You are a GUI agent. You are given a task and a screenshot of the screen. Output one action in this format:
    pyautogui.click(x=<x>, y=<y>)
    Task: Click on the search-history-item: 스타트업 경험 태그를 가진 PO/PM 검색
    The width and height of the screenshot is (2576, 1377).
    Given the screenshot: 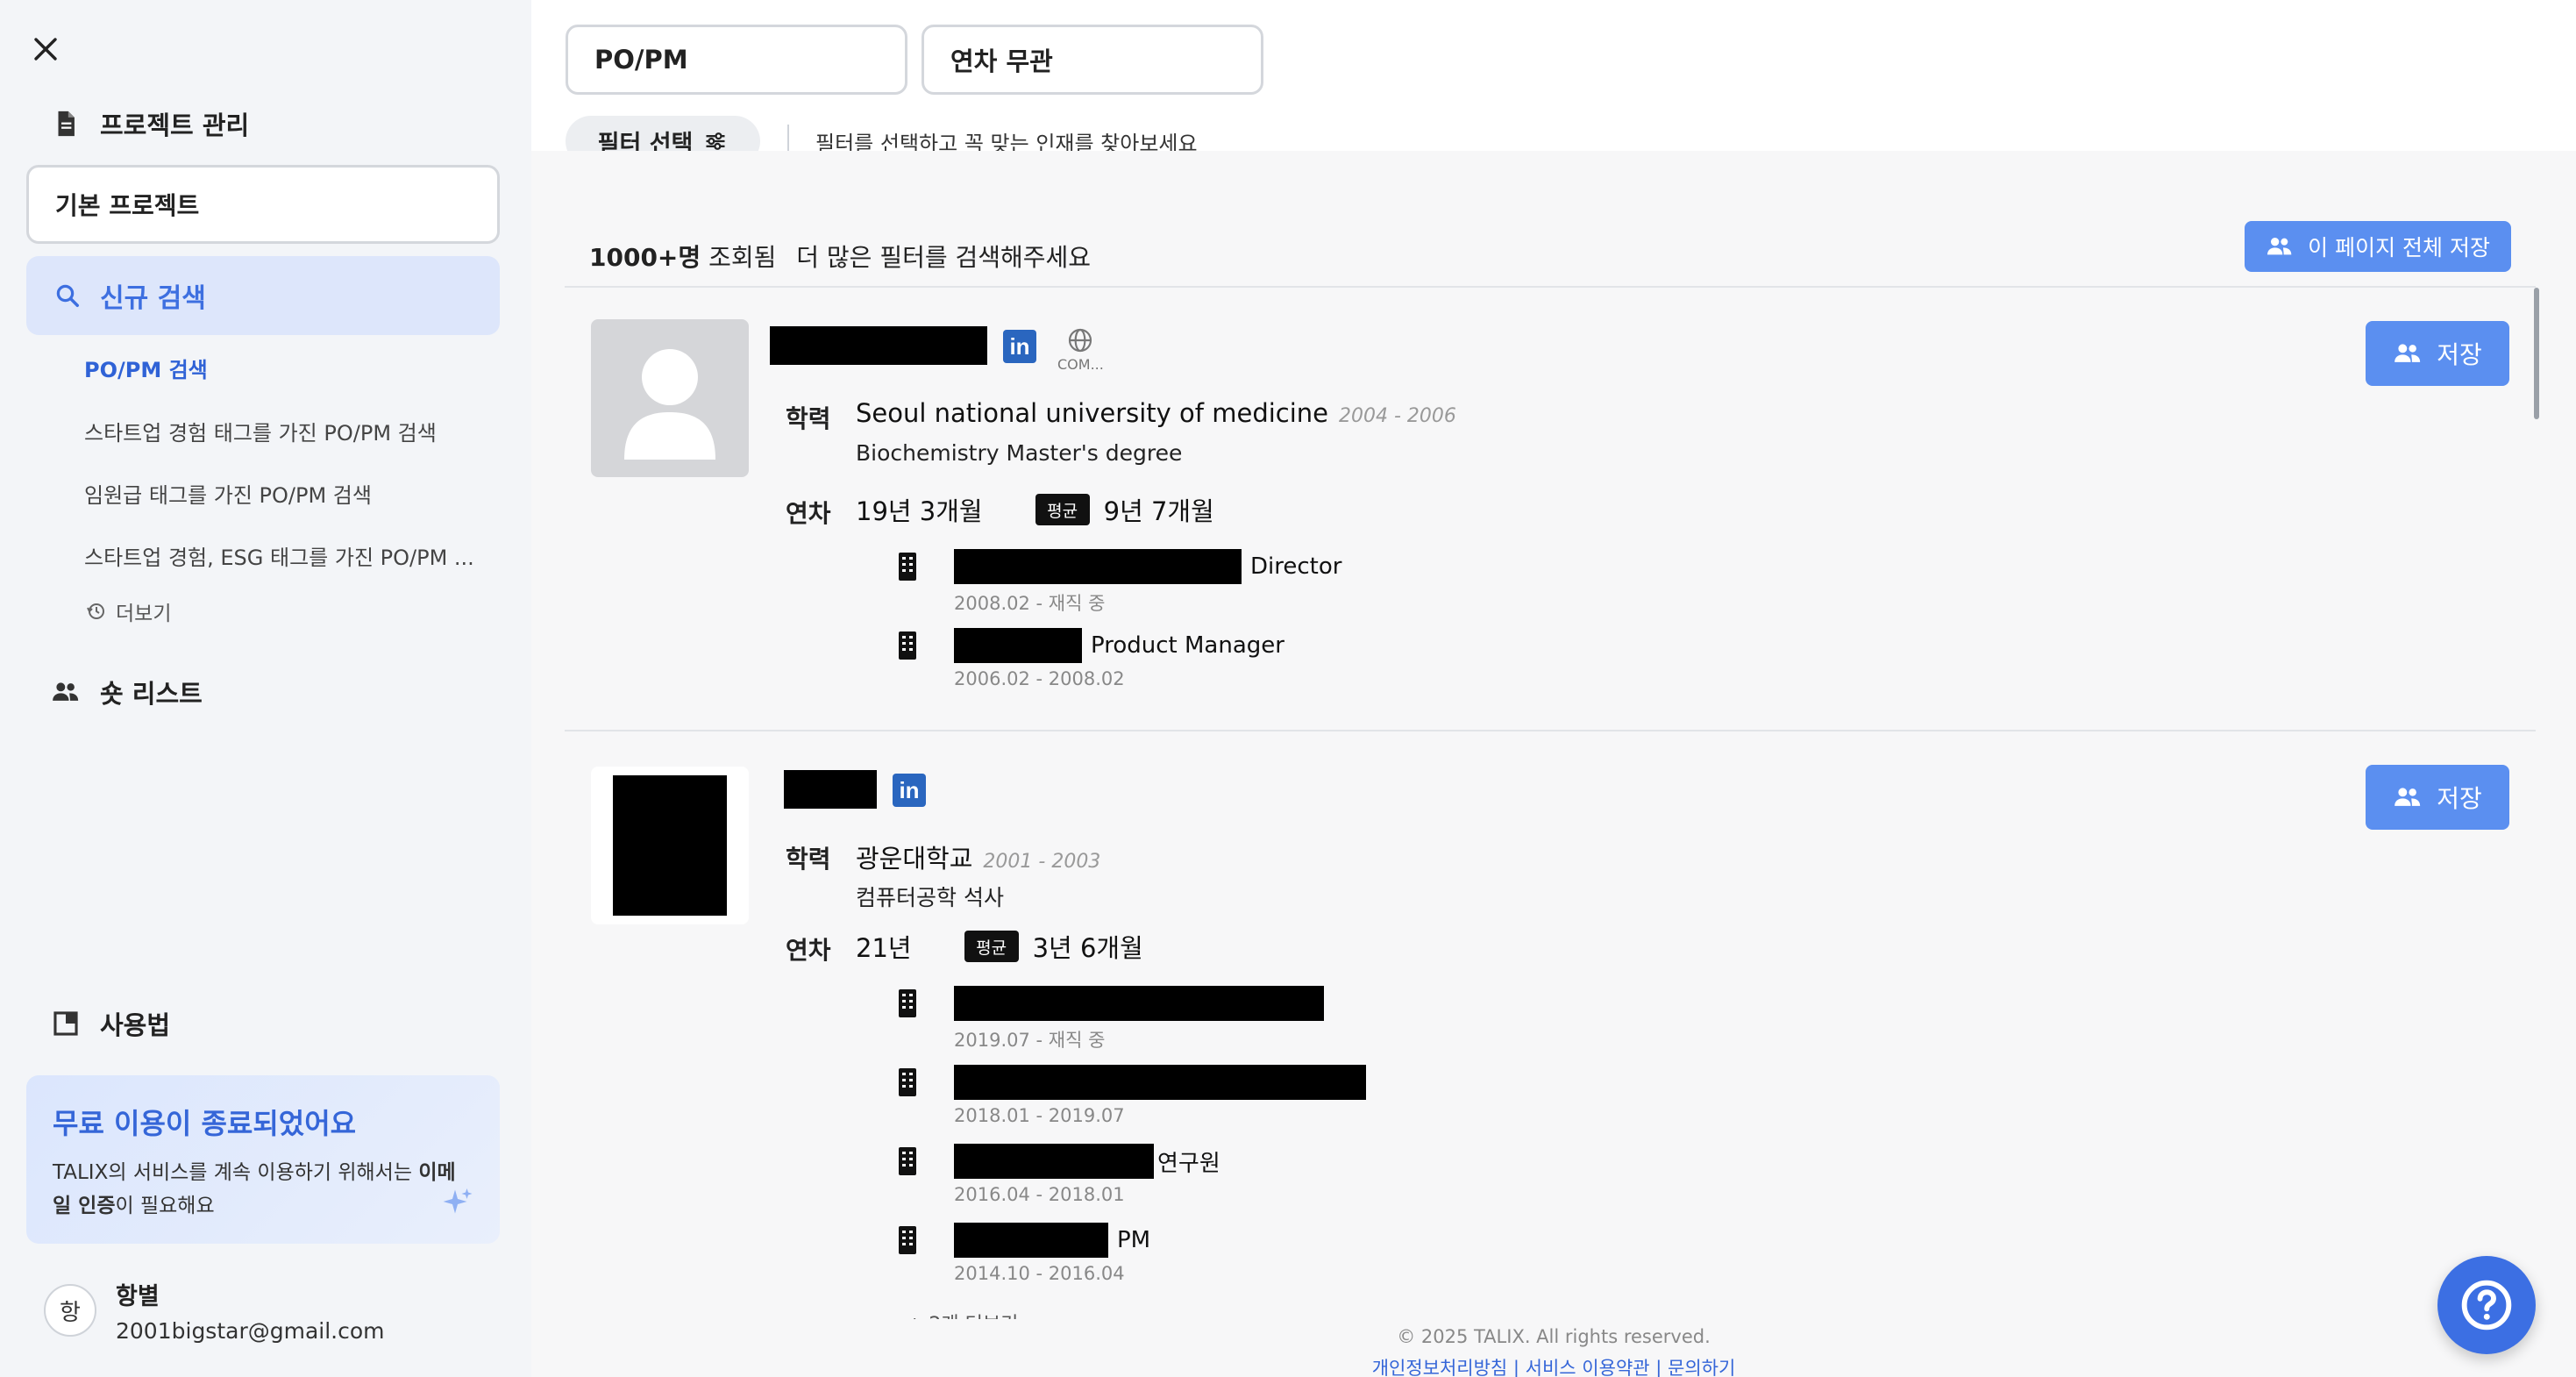 What is the action you would take?
    pyautogui.click(x=285, y=431)
    